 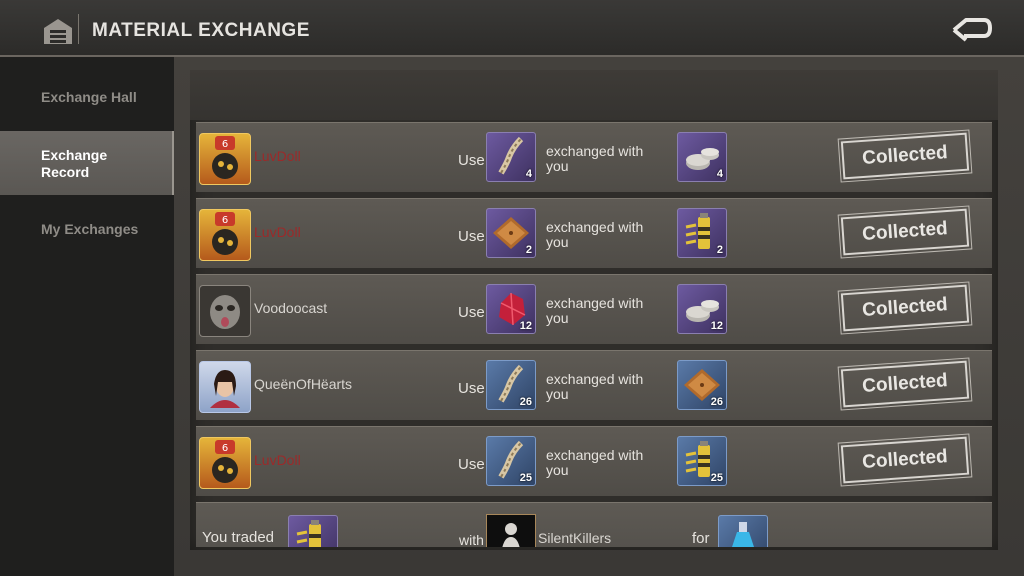 What do you see at coordinates (511, 157) in the screenshot?
I see `rope-item: 4` at bounding box center [511, 157].